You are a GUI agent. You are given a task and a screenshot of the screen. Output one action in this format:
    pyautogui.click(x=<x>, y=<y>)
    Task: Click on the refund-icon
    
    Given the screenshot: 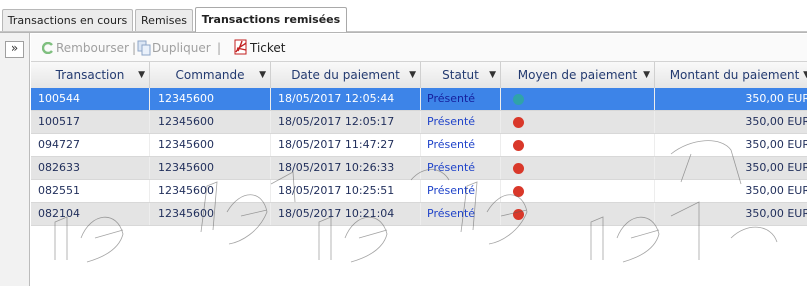 What is the action you would take?
    pyautogui.click(x=47, y=48)
    